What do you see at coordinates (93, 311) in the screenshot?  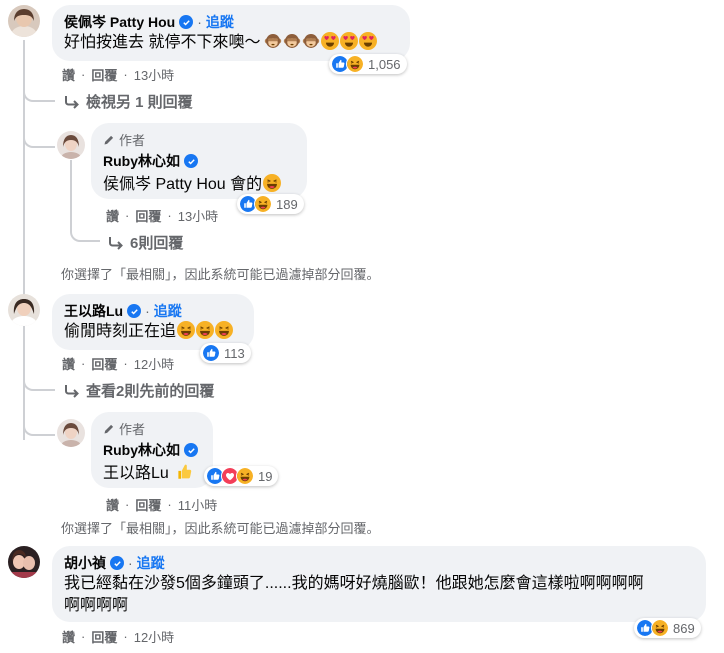 I see `commenter-name: 王以路Lu` at bounding box center [93, 311].